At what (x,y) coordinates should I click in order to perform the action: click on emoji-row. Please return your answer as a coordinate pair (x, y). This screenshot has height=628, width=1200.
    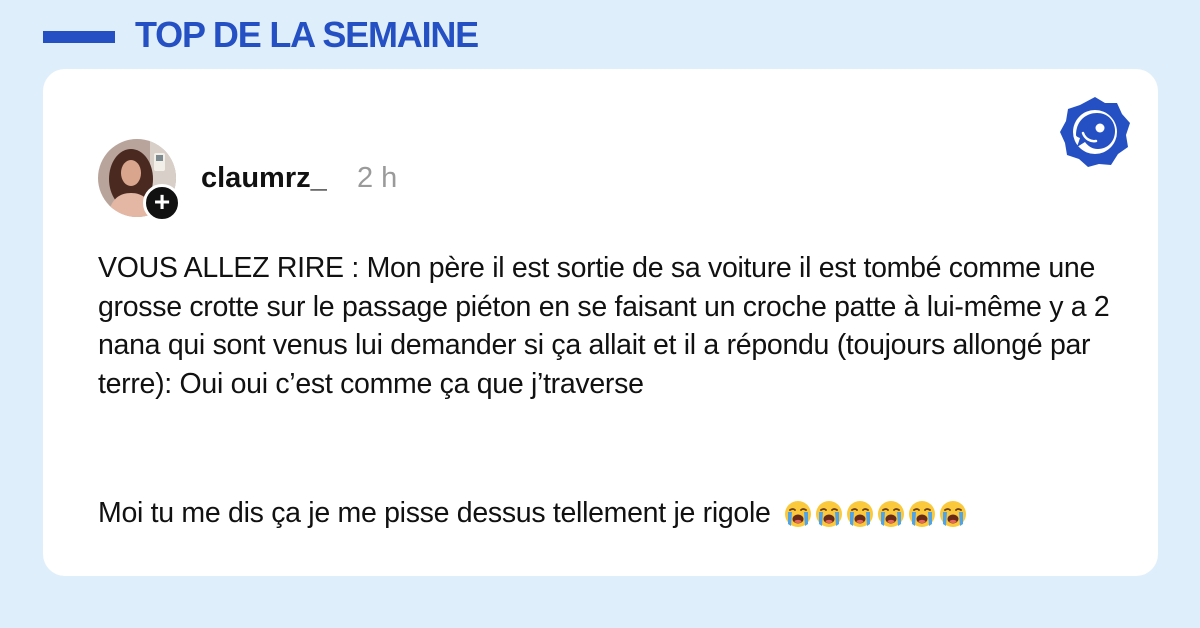
    Looking at the image, I should click on (877, 519).